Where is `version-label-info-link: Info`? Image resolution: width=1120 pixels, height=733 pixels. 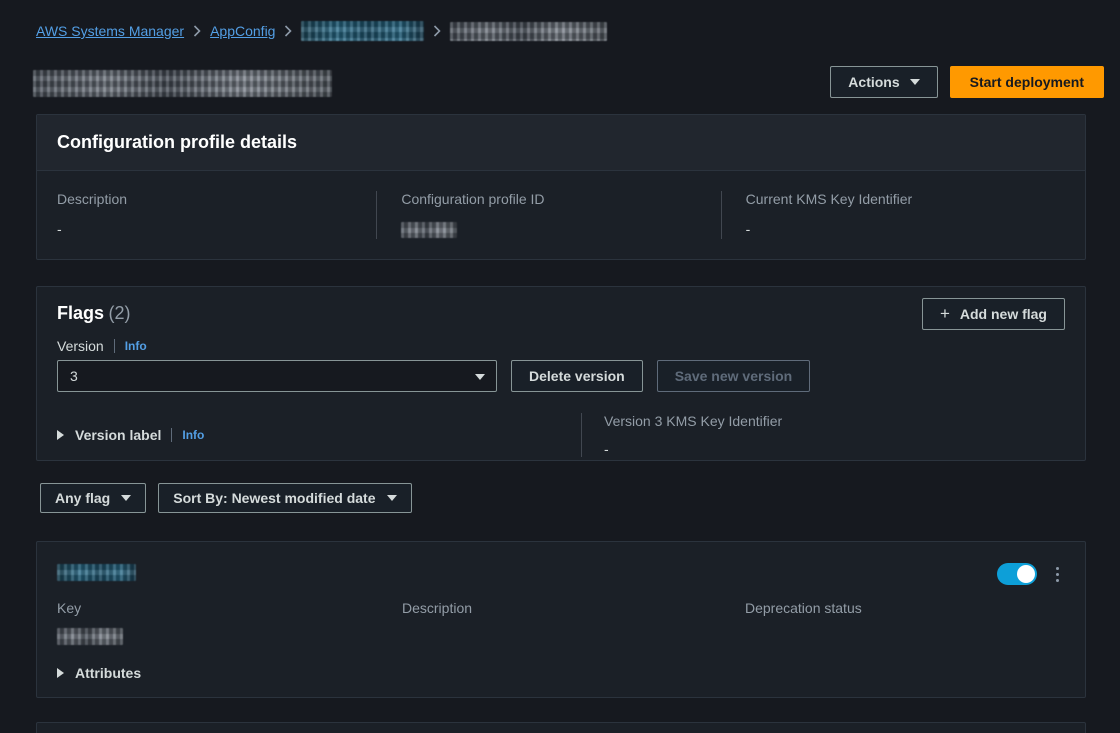
version-label-info-link: Info is located at coordinates (193, 435).